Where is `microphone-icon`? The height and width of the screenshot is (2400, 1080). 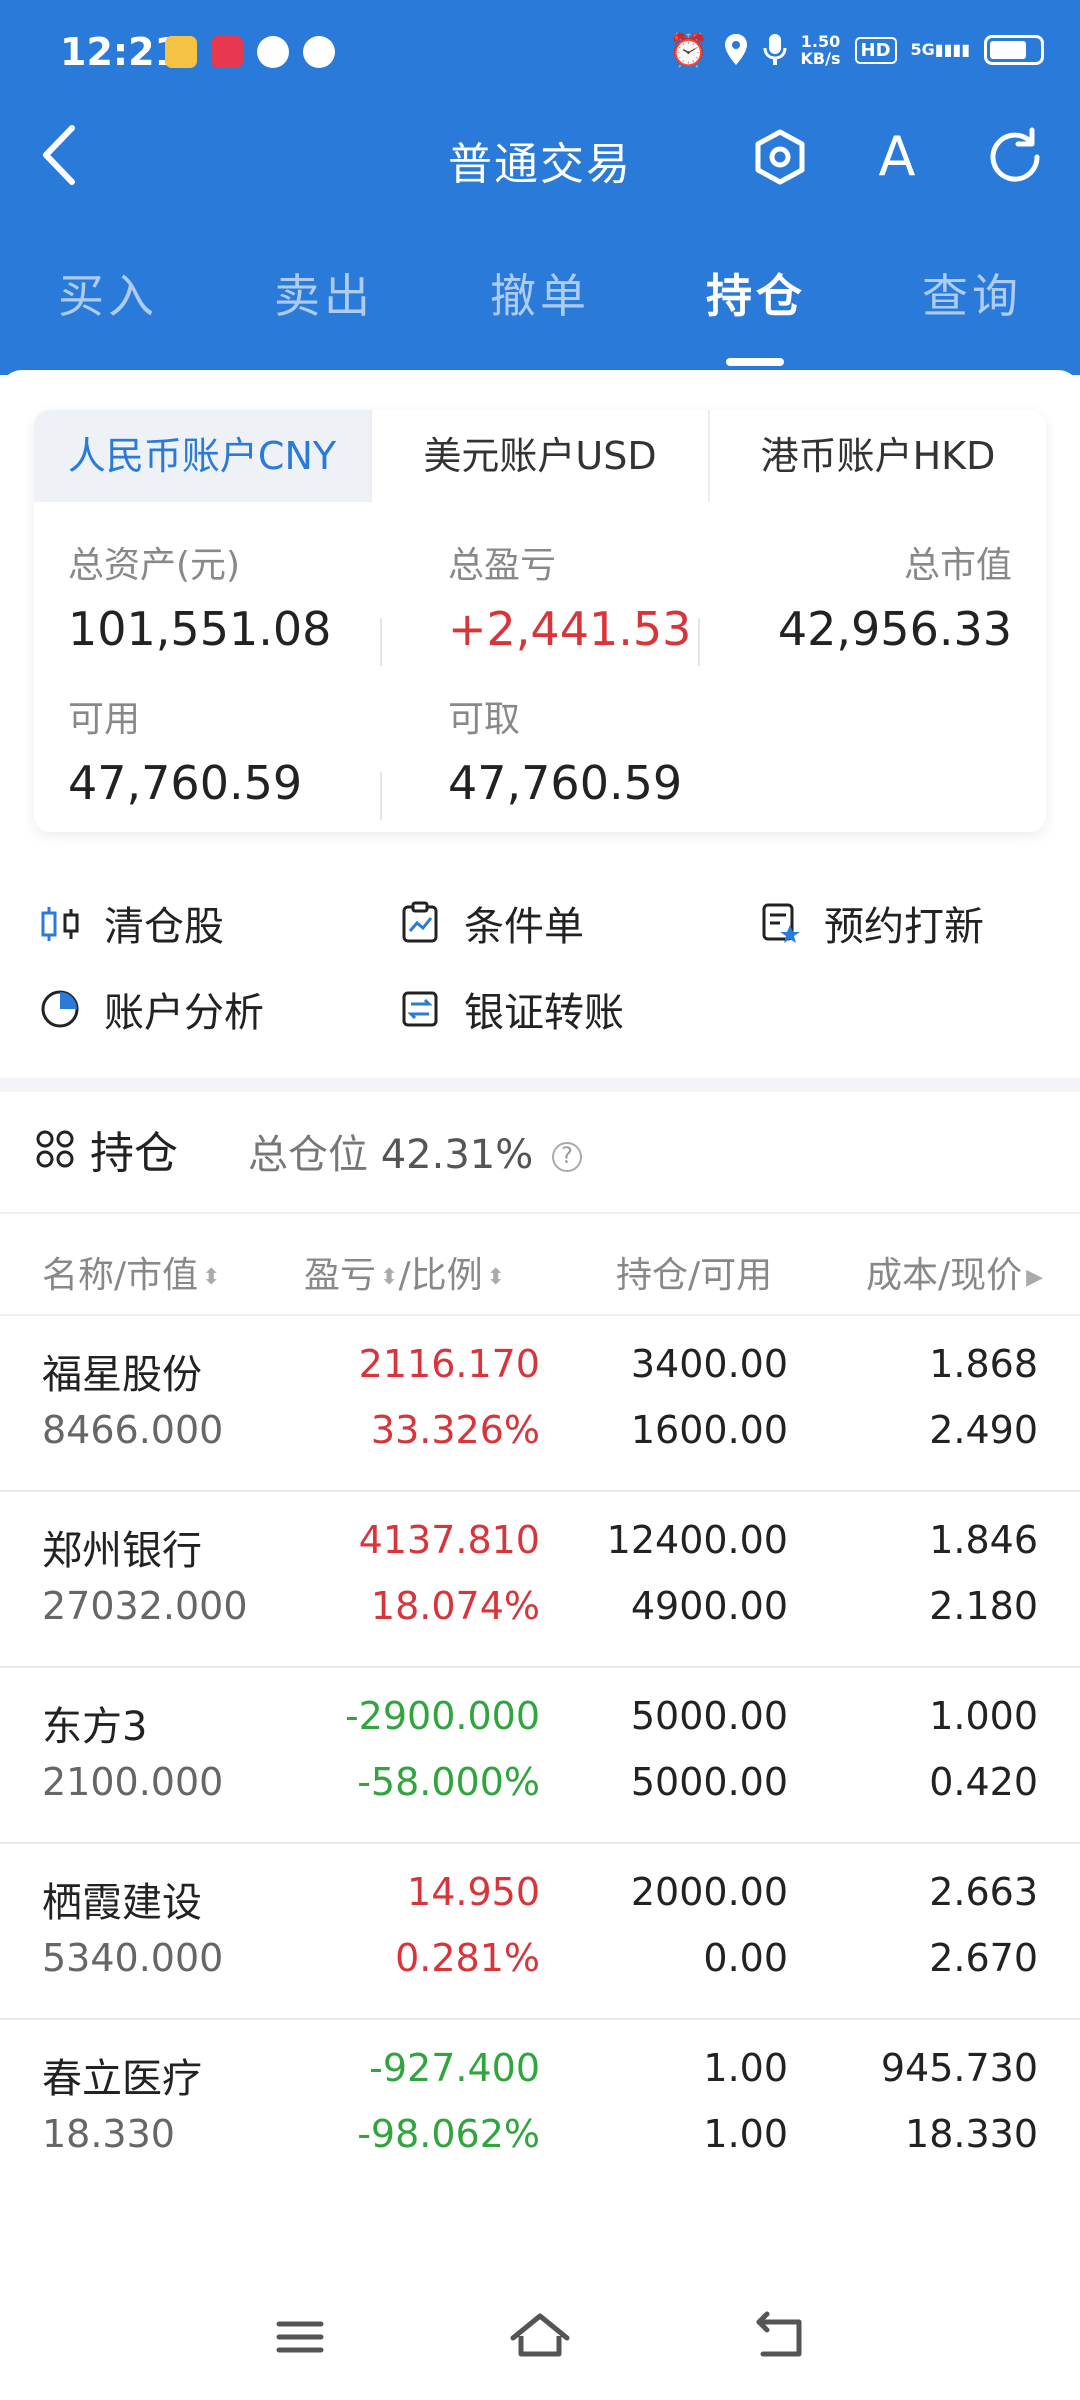 microphone-icon is located at coordinates (775, 49).